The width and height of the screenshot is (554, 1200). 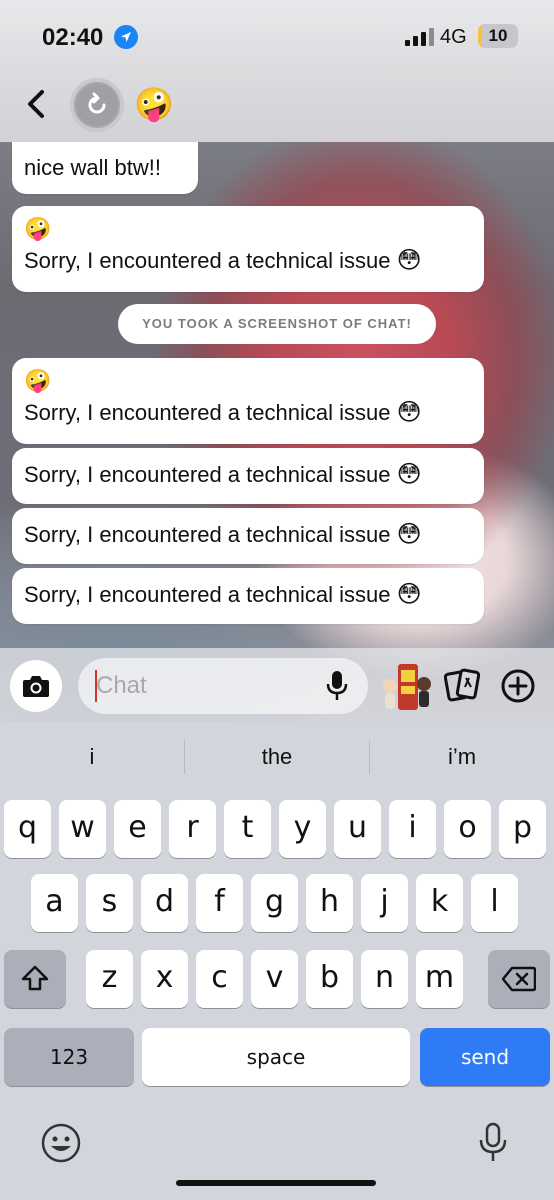 What do you see at coordinates (277, 106) in the screenshot?
I see `chat-header: 🤪` at bounding box center [277, 106].